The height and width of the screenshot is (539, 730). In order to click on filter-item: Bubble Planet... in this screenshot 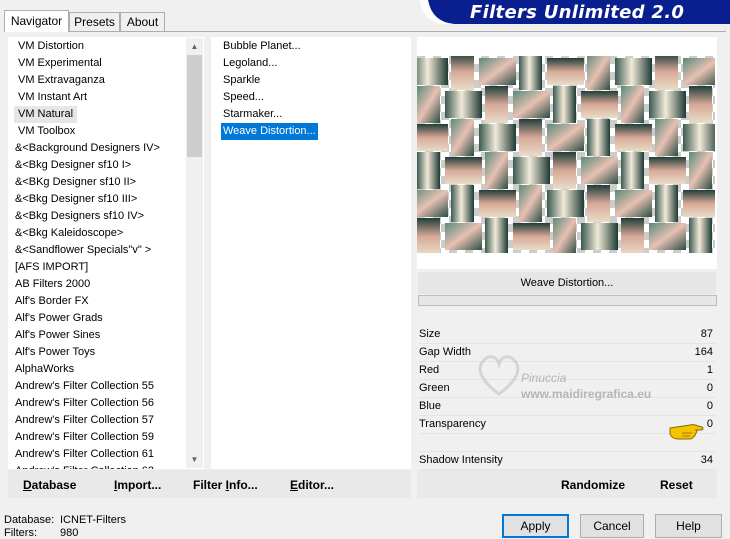, I will do `click(262, 46)`.